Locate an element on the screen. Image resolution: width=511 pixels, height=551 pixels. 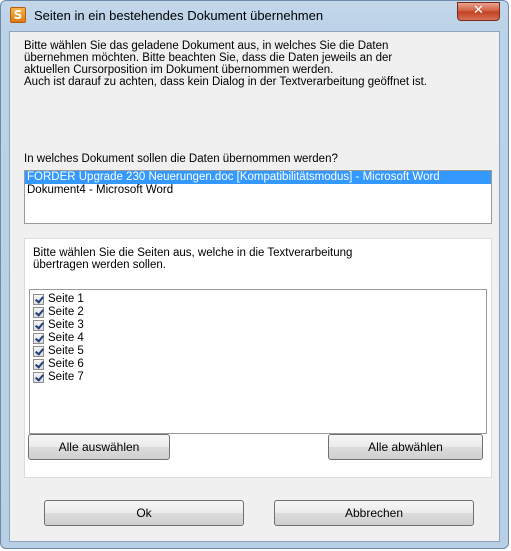
ok-button: Ok is located at coordinates (144, 513).